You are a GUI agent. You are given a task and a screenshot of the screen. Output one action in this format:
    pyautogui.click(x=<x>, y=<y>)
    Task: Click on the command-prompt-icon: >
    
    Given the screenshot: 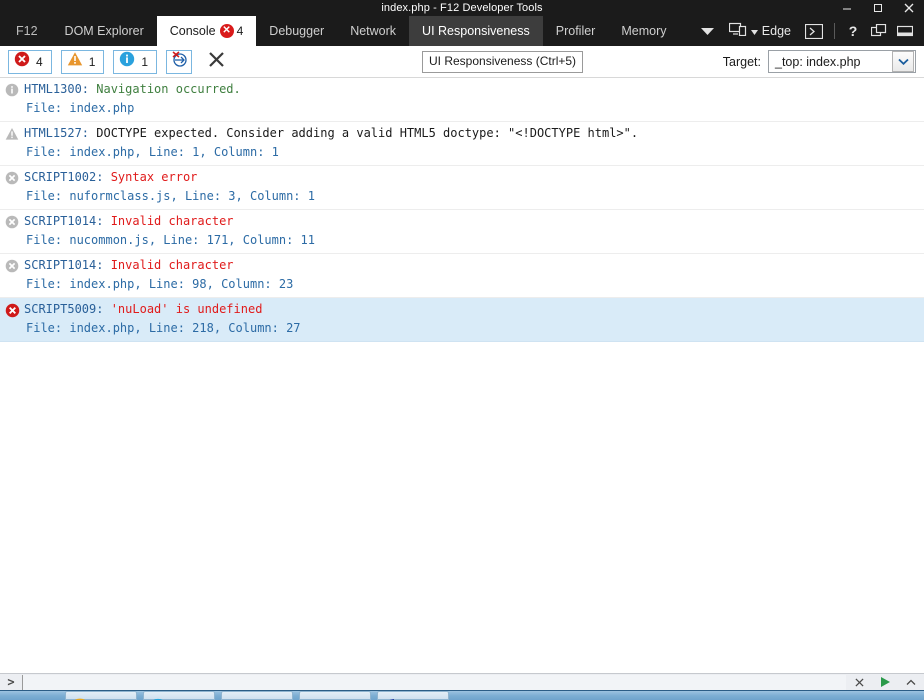 What is the action you would take?
    pyautogui.click(x=11, y=682)
    